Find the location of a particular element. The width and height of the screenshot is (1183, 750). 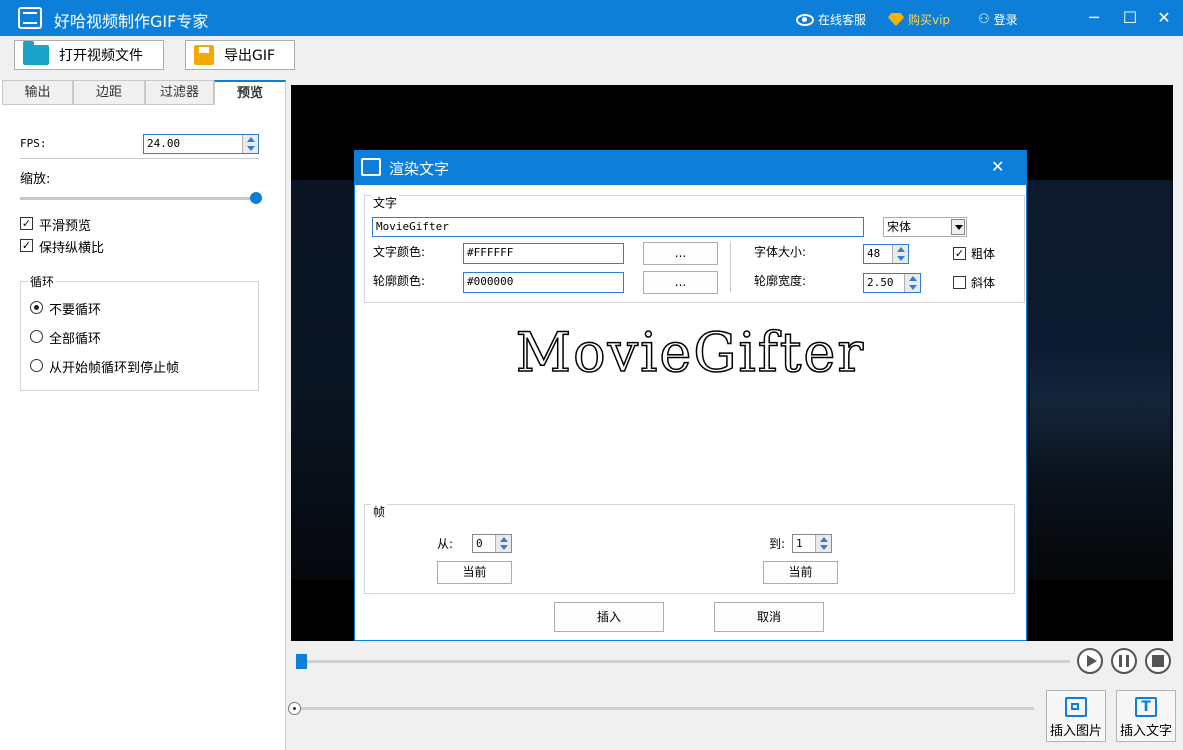

stop-button is located at coordinates (1158, 661).